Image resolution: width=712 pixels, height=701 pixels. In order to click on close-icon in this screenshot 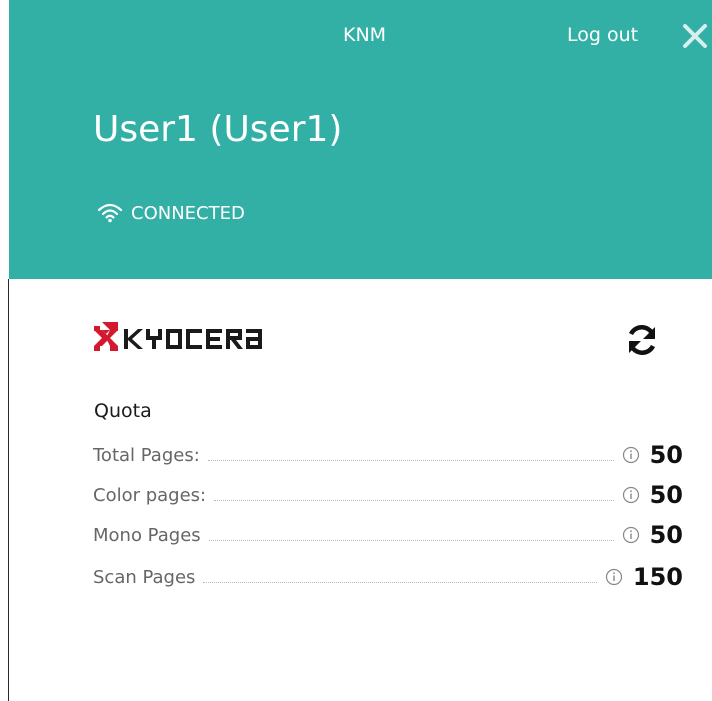, I will do `click(695, 36)`.